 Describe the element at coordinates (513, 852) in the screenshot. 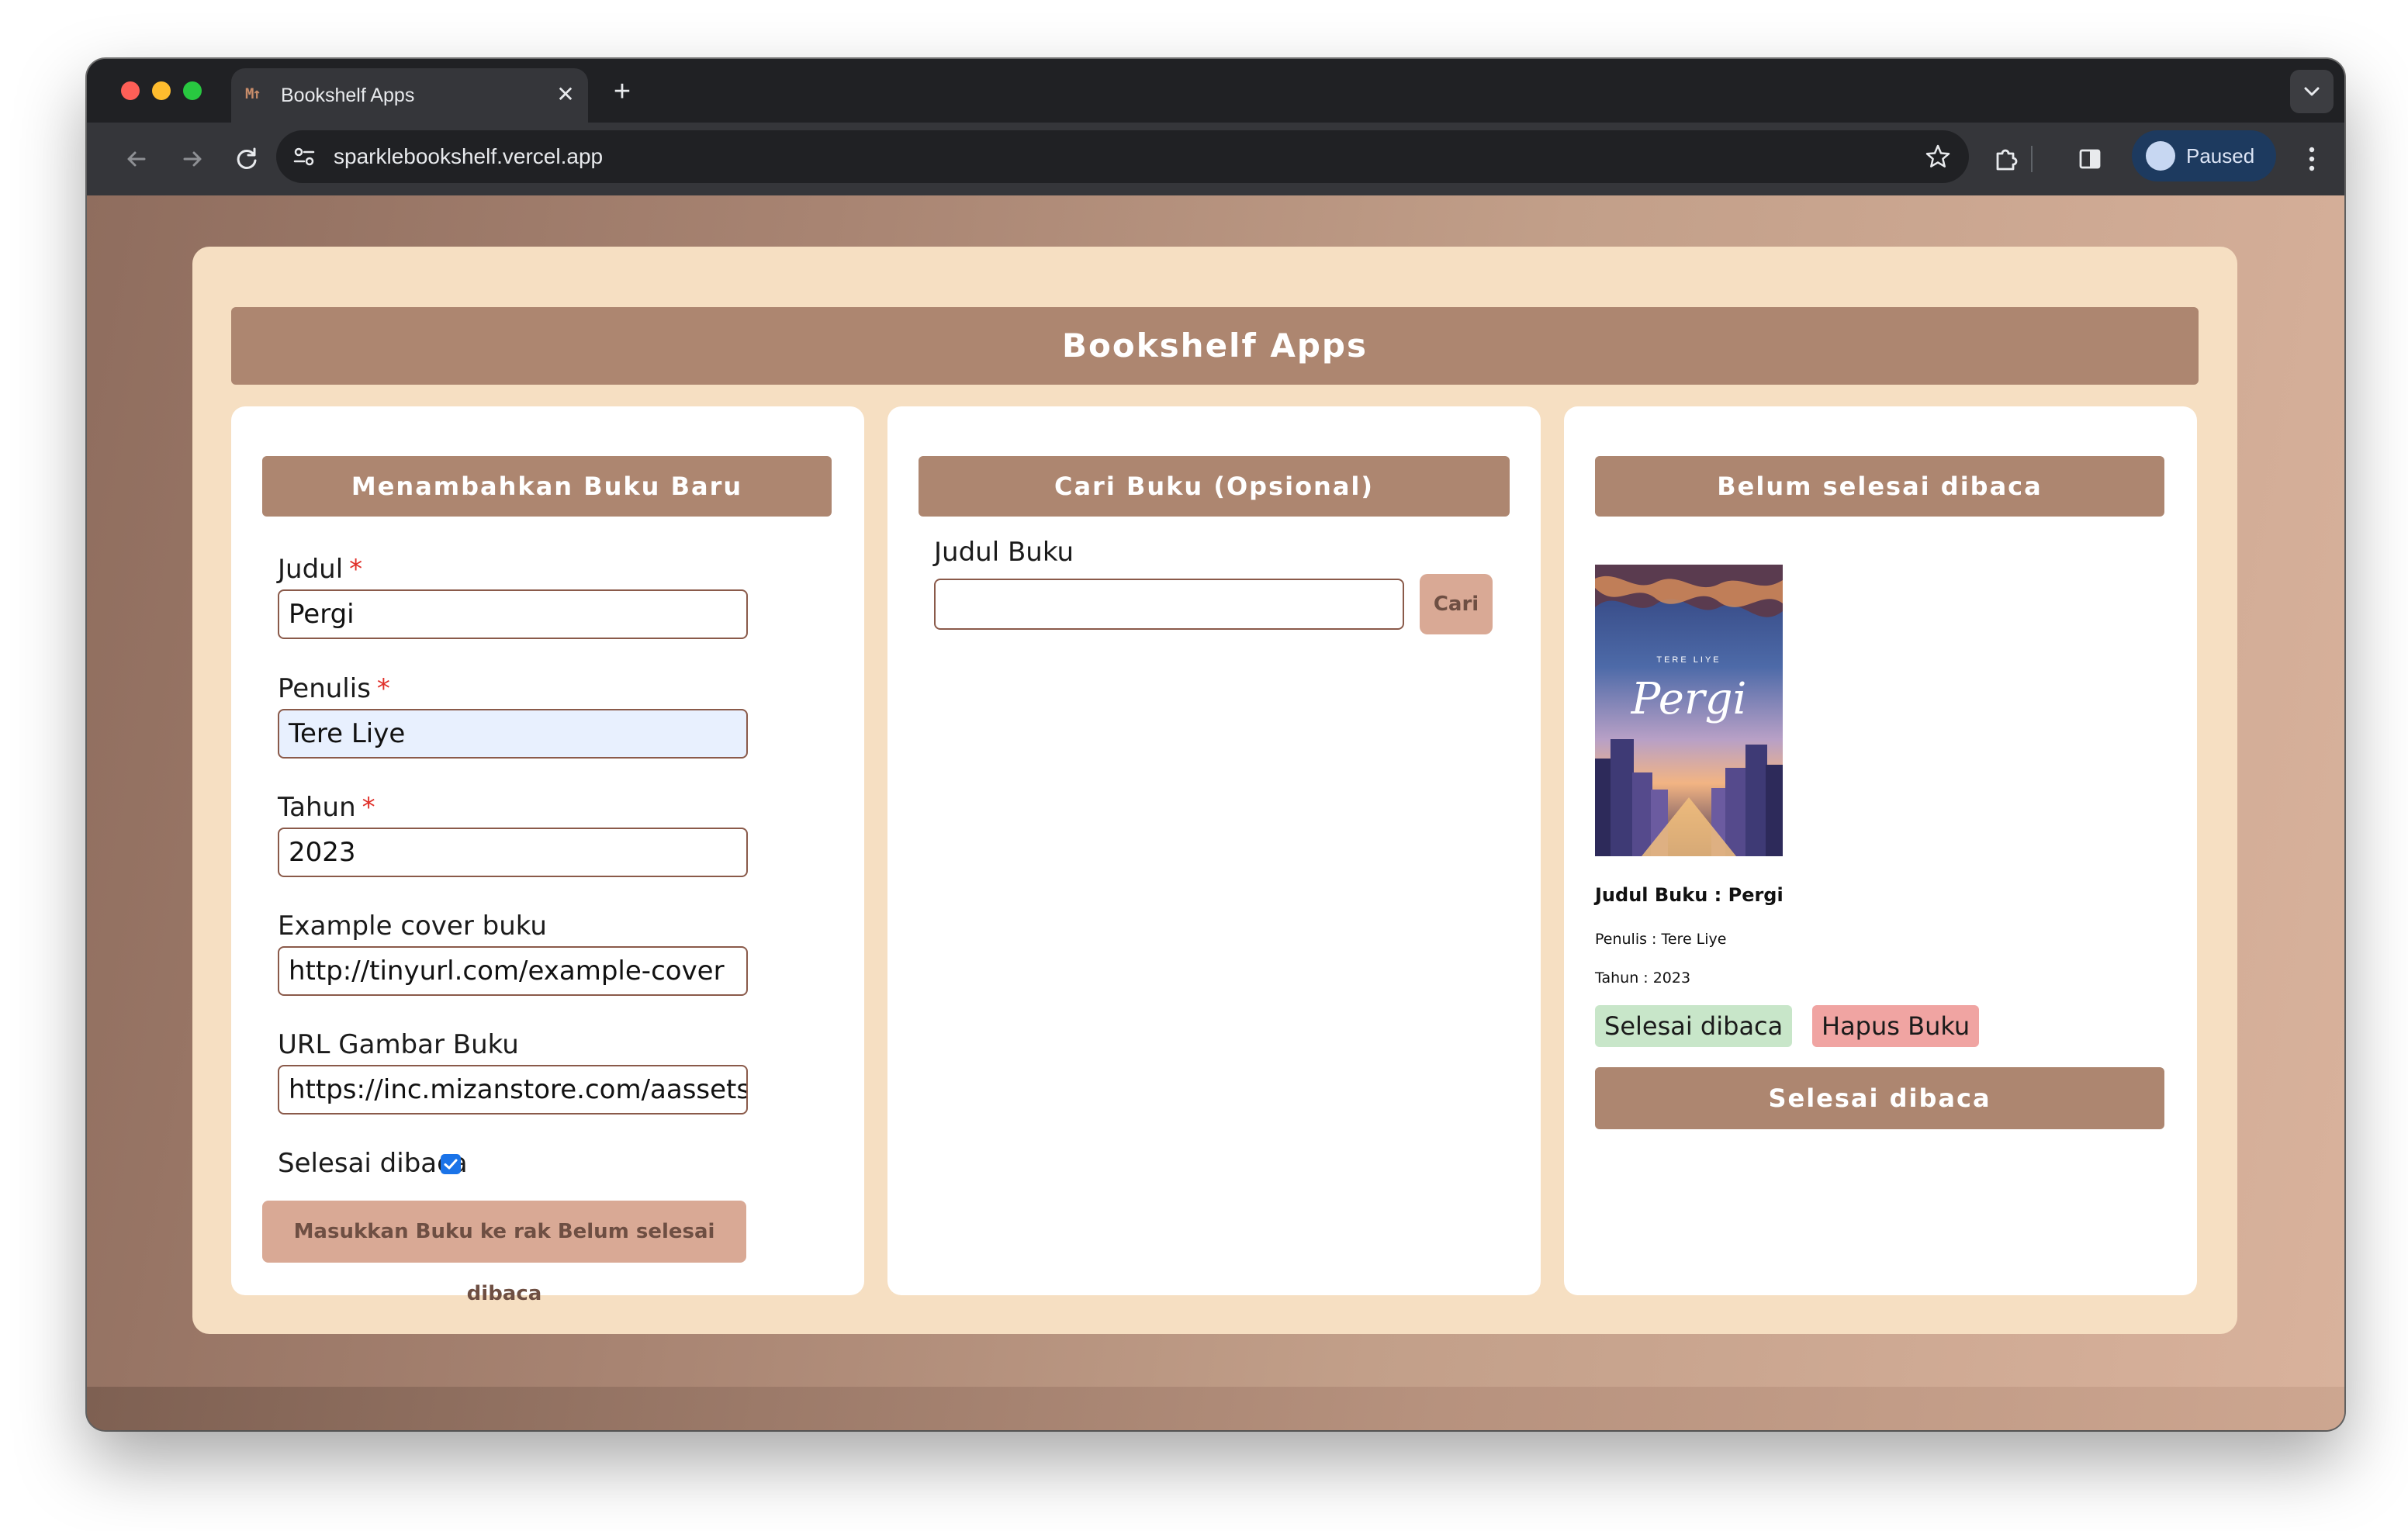

I see `year-input: 2023` at that location.